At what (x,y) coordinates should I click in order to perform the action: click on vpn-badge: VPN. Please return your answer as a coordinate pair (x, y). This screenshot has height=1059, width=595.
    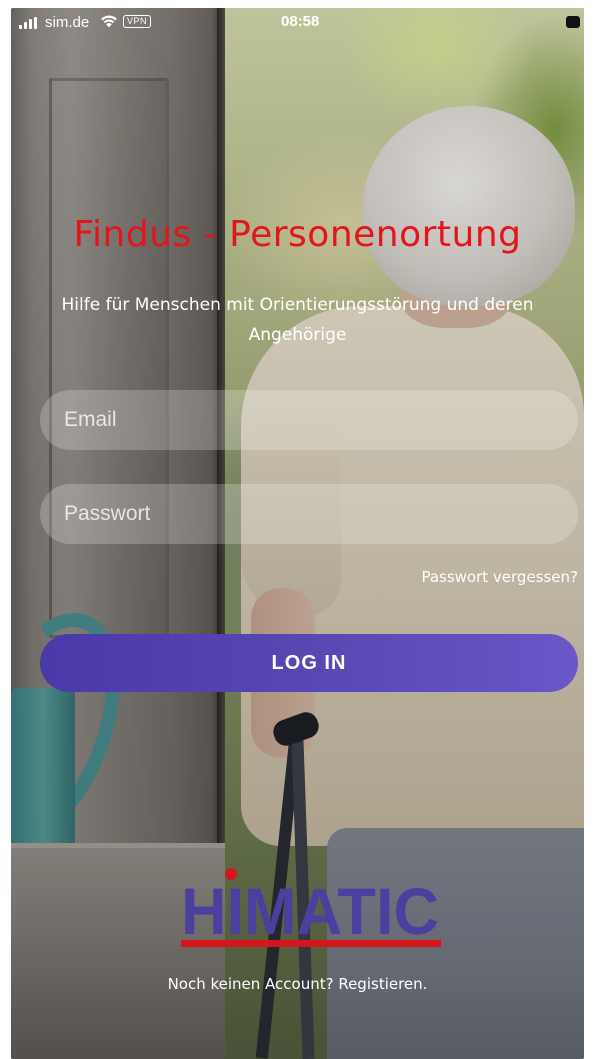
    Looking at the image, I should click on (137, 21).